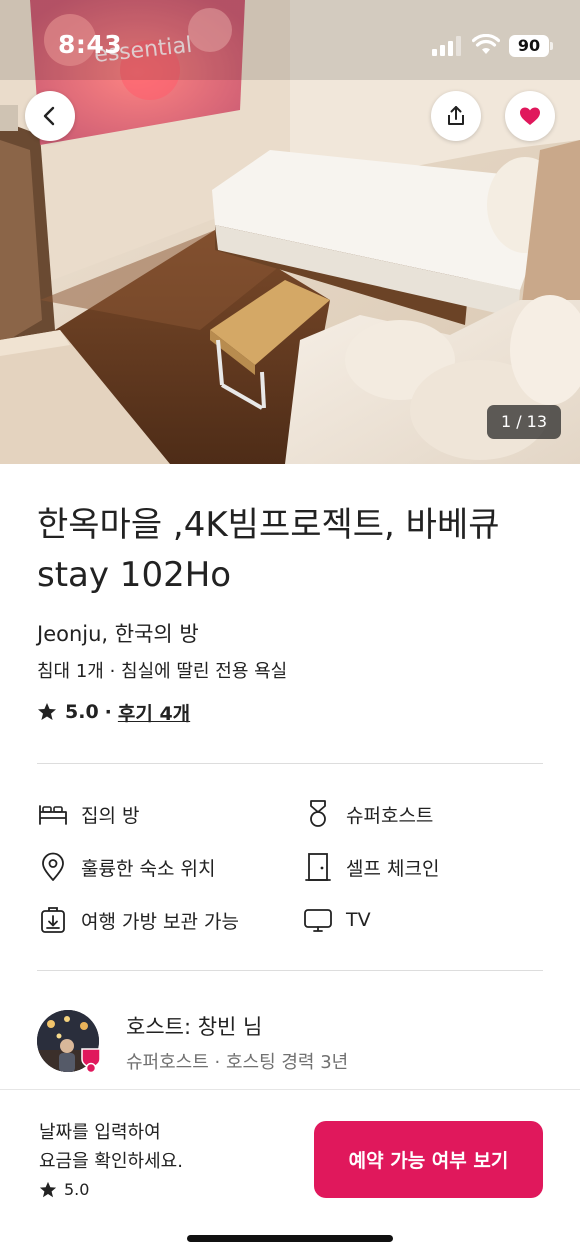  Describe the element at coordinates (113, 712) in the screenshot. I see `rating-row: 5.0 · 후기 4개` at that location.